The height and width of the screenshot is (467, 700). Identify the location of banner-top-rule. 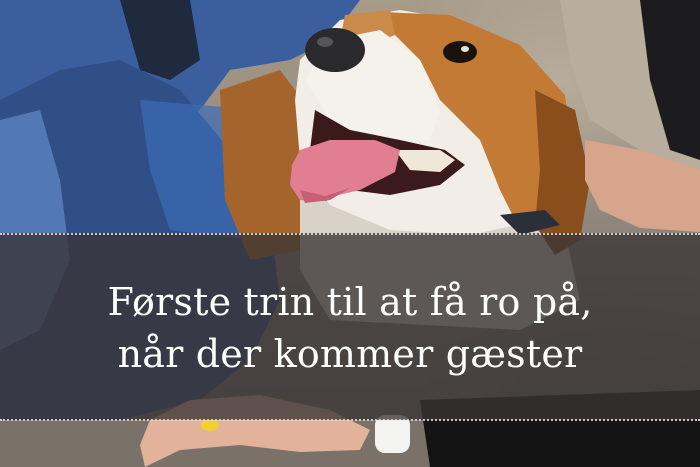
(350, 234).